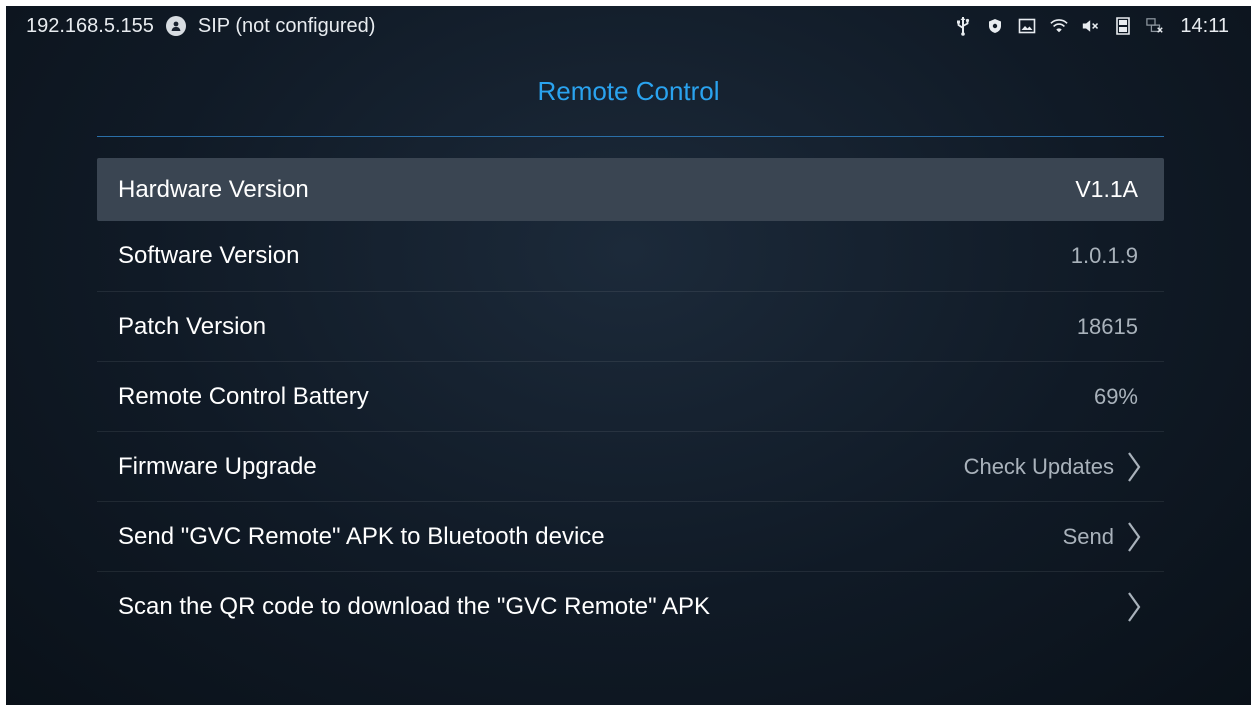 This screenshot has height=705, width=1251. I want to click on status-right: 14:11, so click(1102, 26).